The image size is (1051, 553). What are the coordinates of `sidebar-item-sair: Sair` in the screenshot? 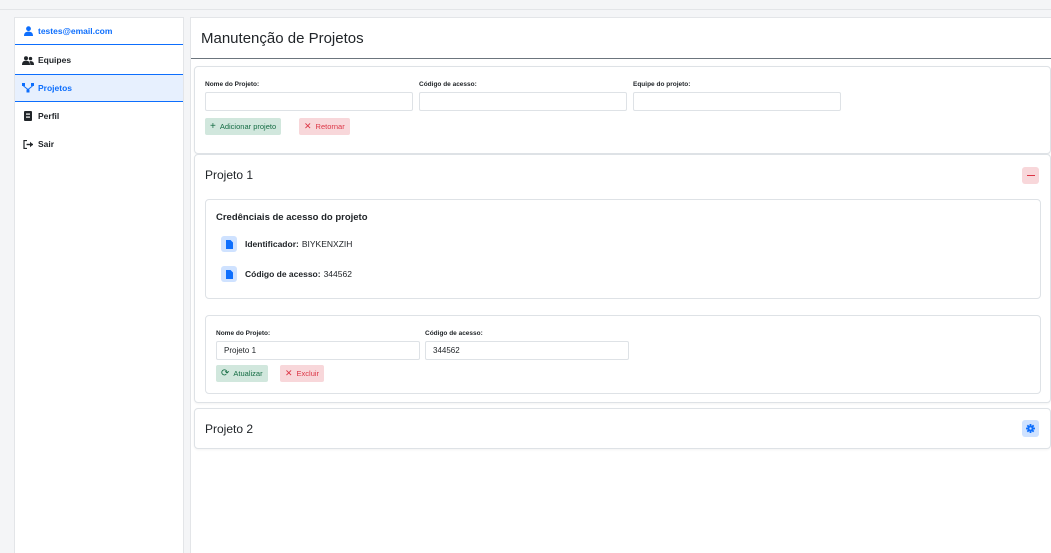 It's located at (99, 144).